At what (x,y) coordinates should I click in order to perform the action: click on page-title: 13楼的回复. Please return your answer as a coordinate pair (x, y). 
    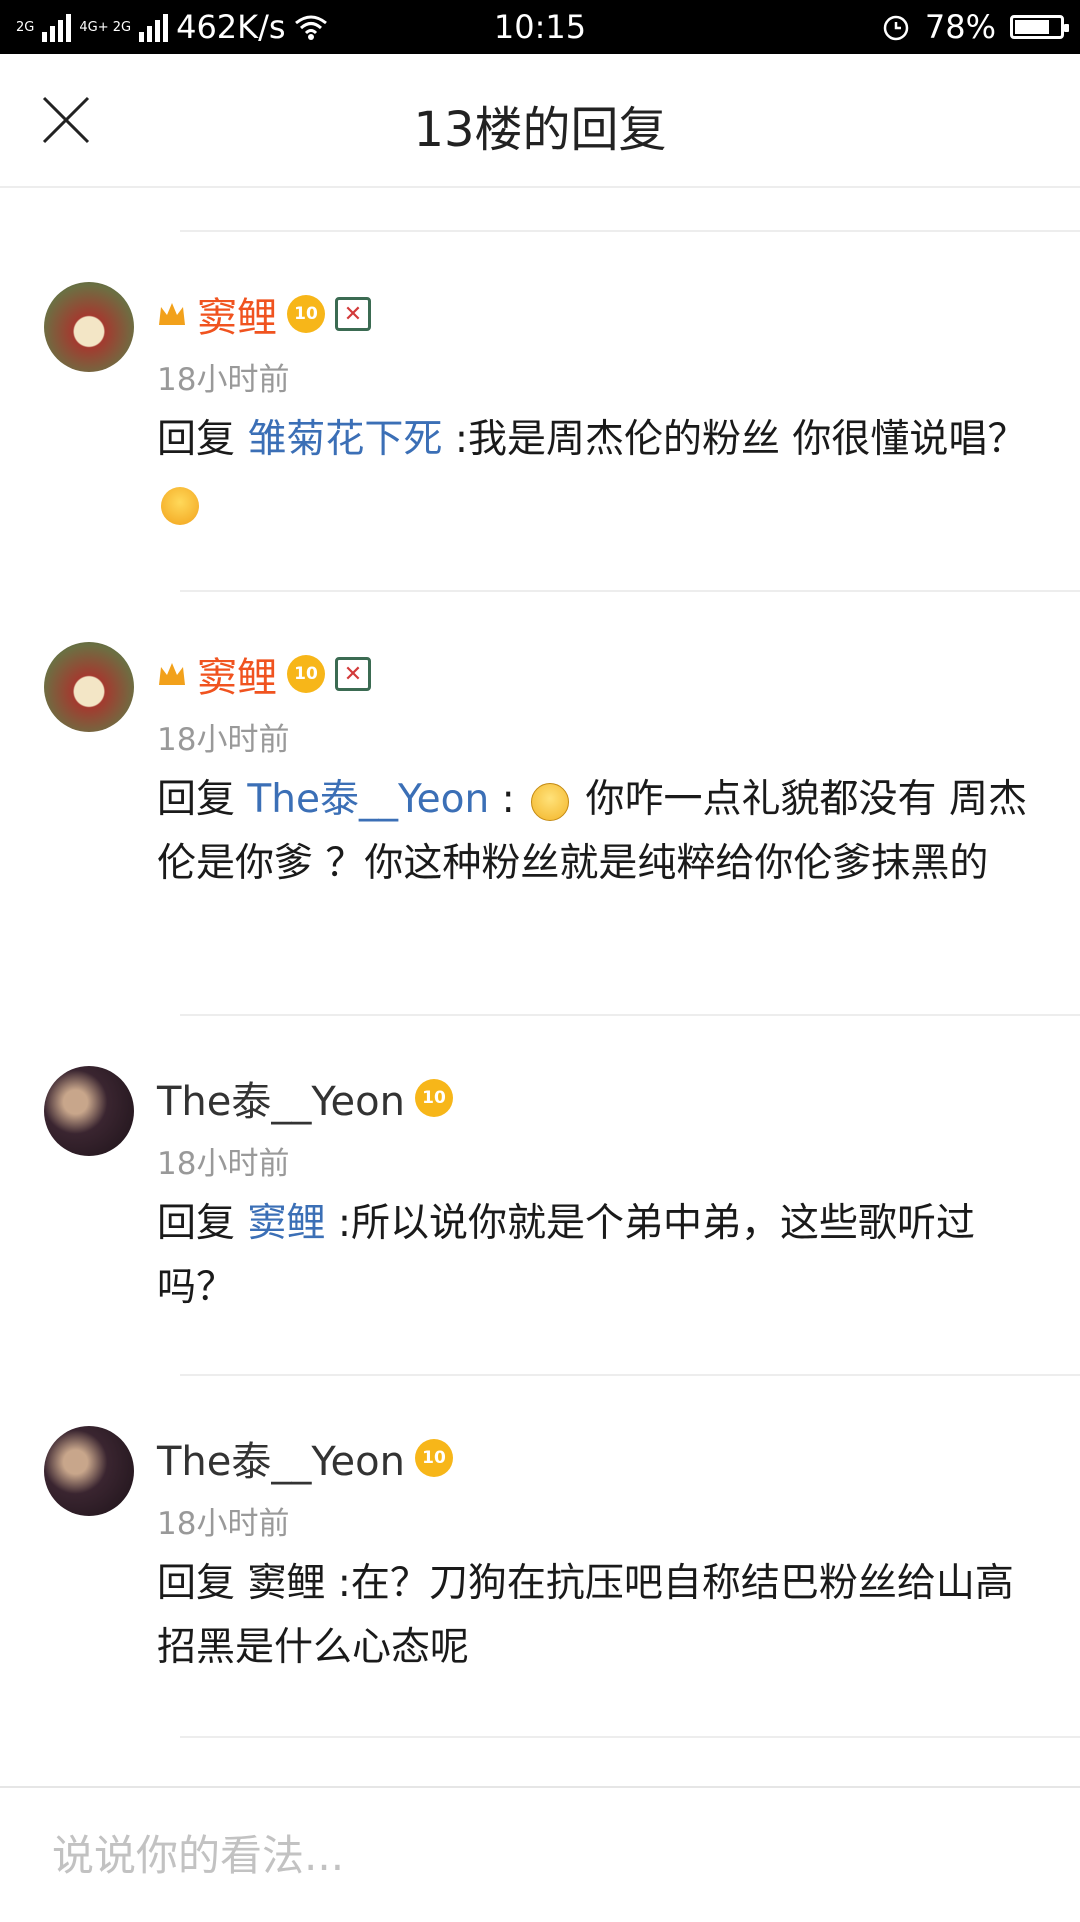
    Looking at the image, I should click on (540, 130).